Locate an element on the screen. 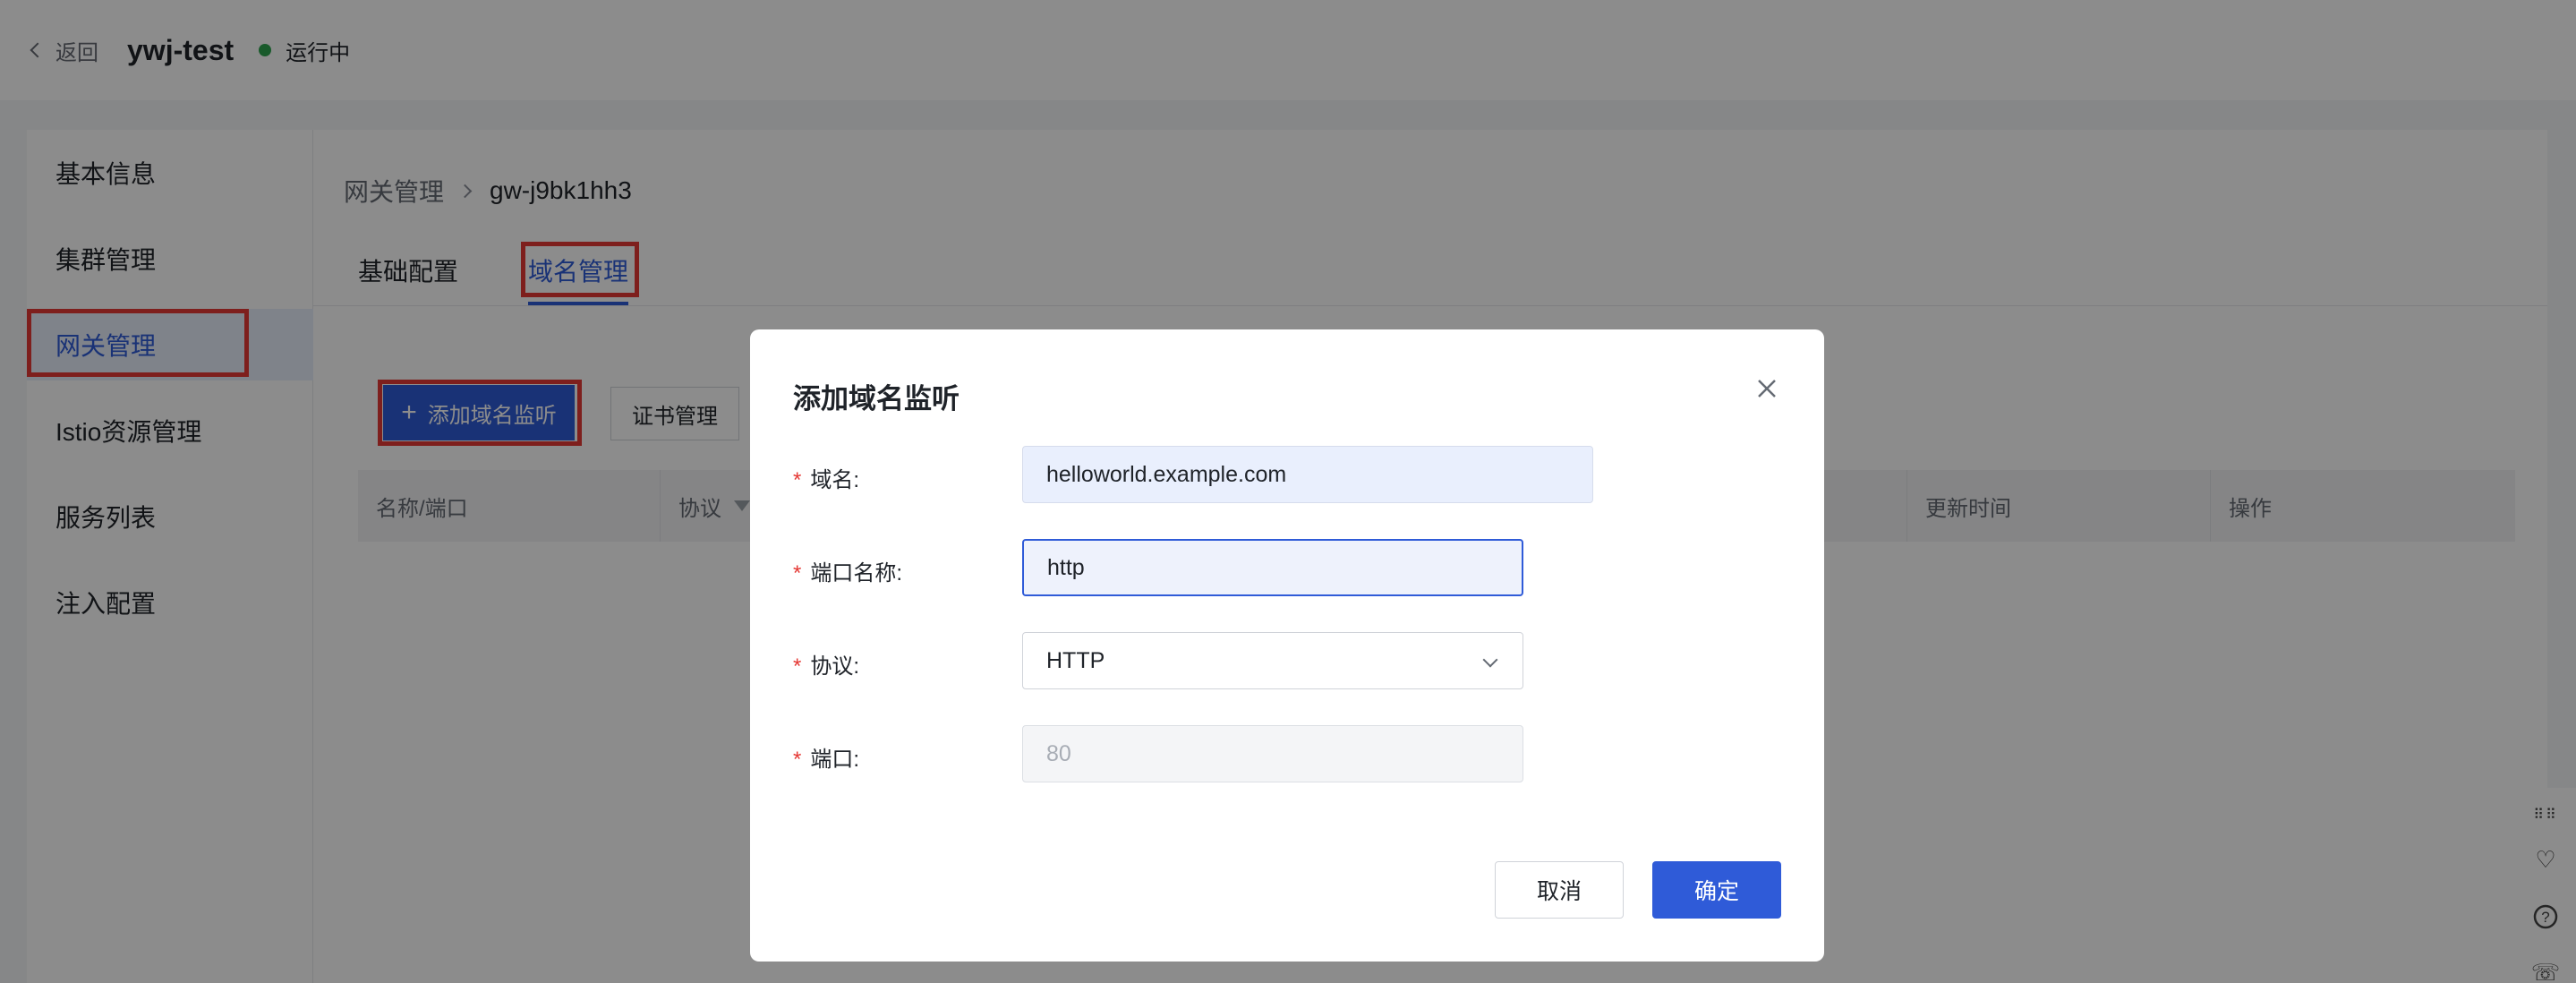 The height and width of the screenshot is (983, 2576). port-placeholder: 80 is located at coordinates (1058, 753).